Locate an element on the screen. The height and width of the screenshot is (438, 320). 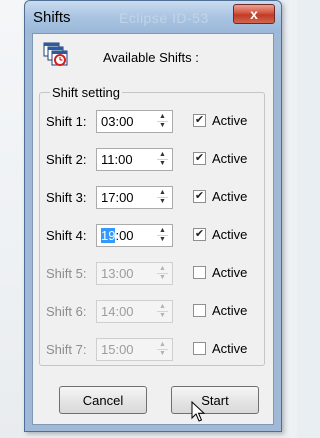
shift-row-1: Shift 1: 03:00 ▲ ▼ ✔ Active is located at coordinates (153, 122).